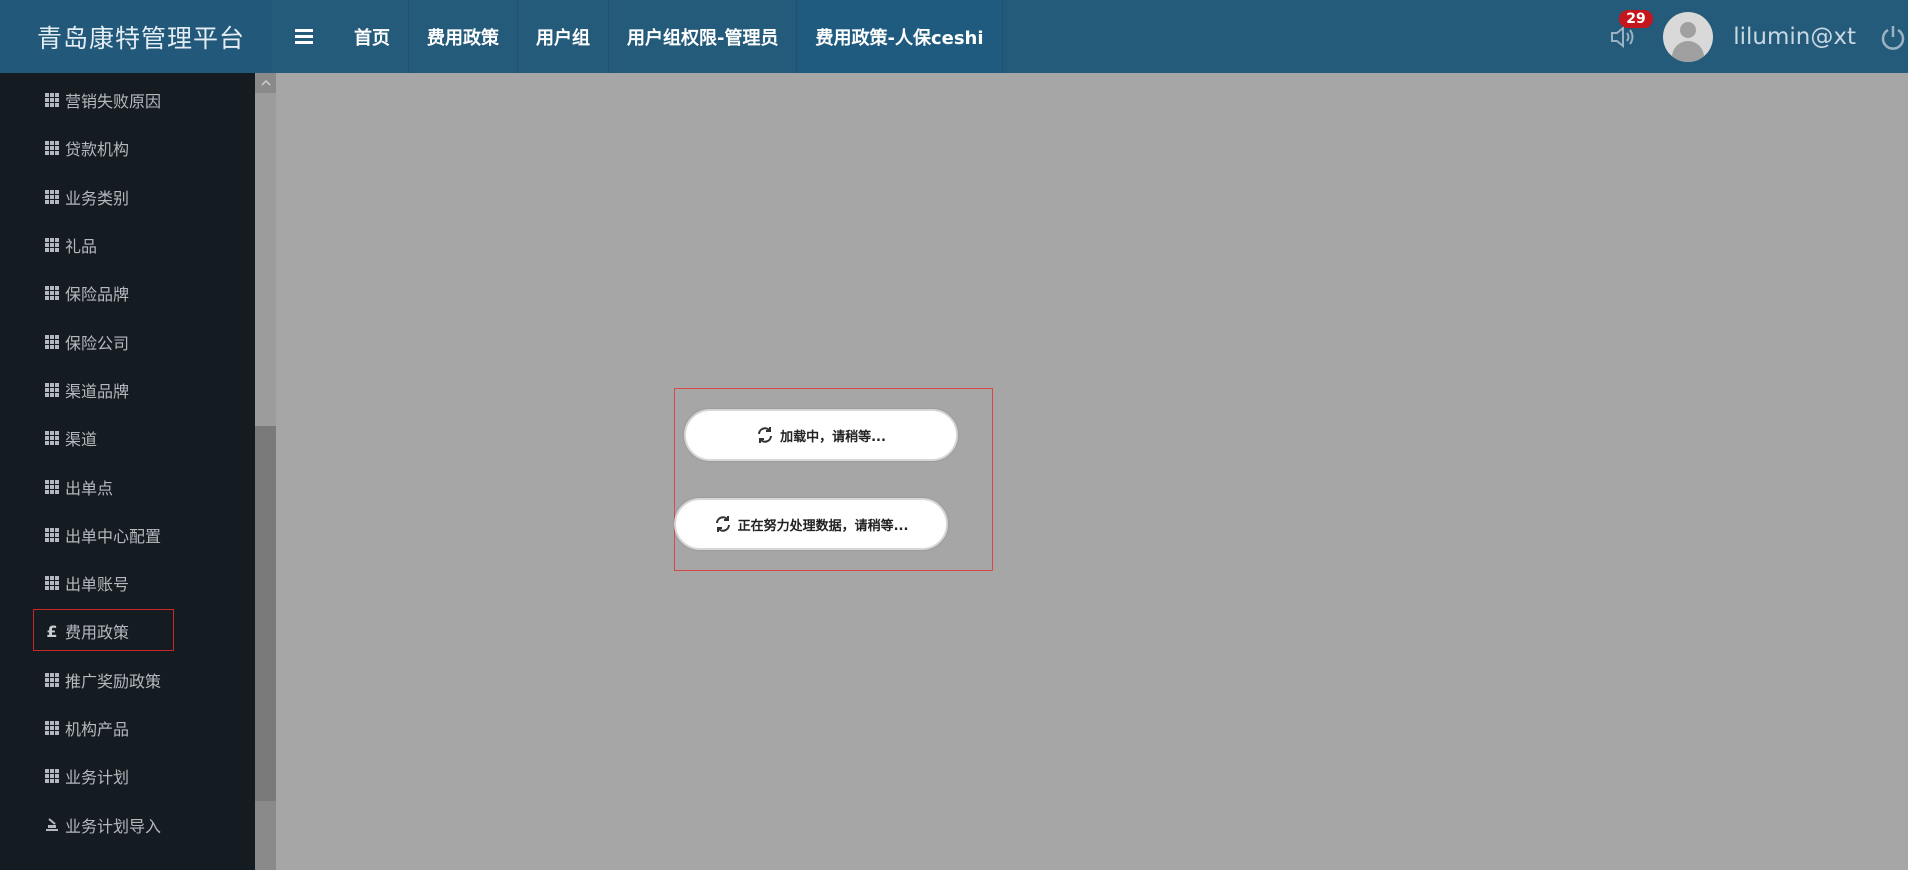  I want to click on sidebar-item-label: 机构产品, so click(97, 729).